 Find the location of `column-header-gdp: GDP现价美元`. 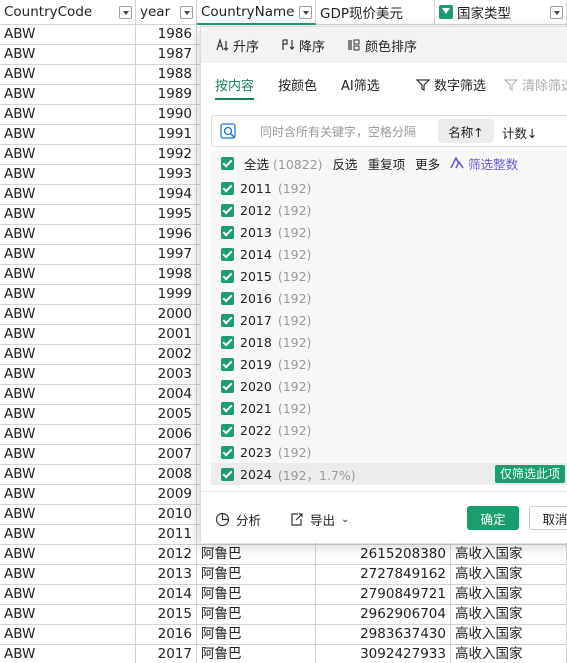

column-header-gdp: GDP现价美元 is located at coordinates (375, 12).